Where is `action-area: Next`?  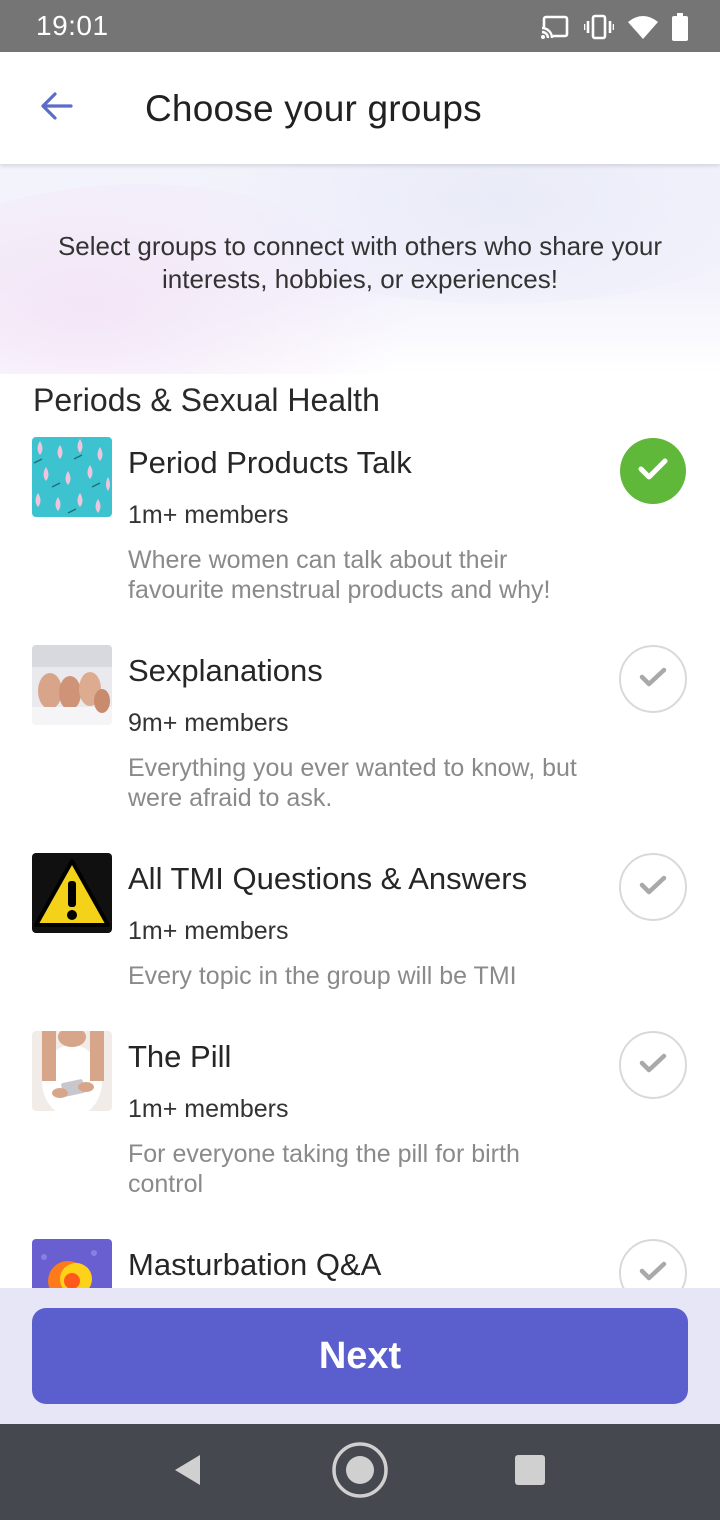
action-area: Next is located at coordinates (360, 1356).